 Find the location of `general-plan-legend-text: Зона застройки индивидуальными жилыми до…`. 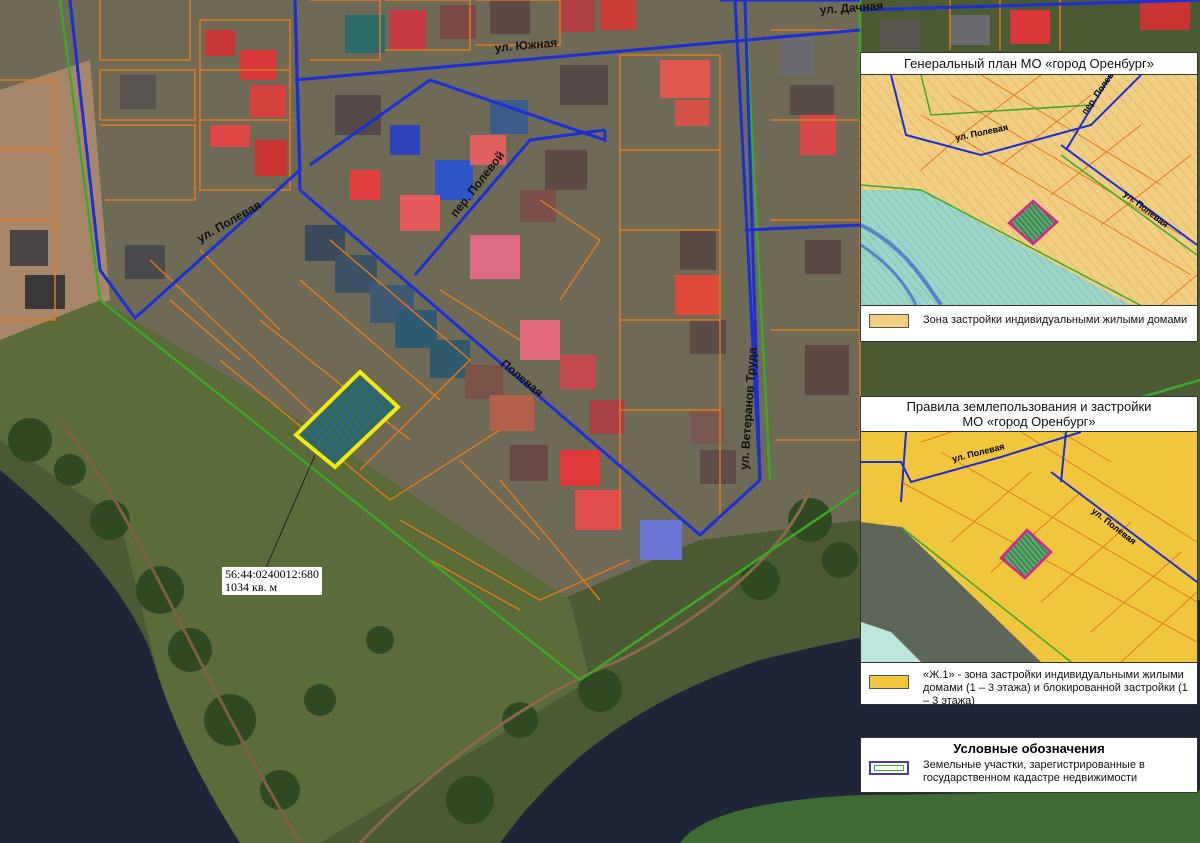

general-plan-legend-text: Зона застройки индивидуальными жилыми до… is located at coordinates (1055, 320).